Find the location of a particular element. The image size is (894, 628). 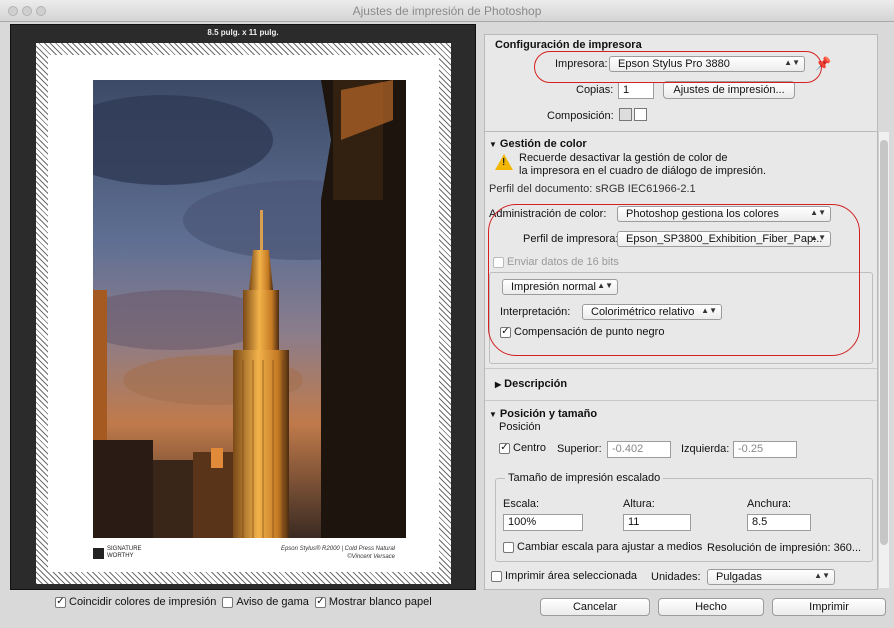

match-colors-label: Coincidir colores de impresión is located at coordinates (143, 602).